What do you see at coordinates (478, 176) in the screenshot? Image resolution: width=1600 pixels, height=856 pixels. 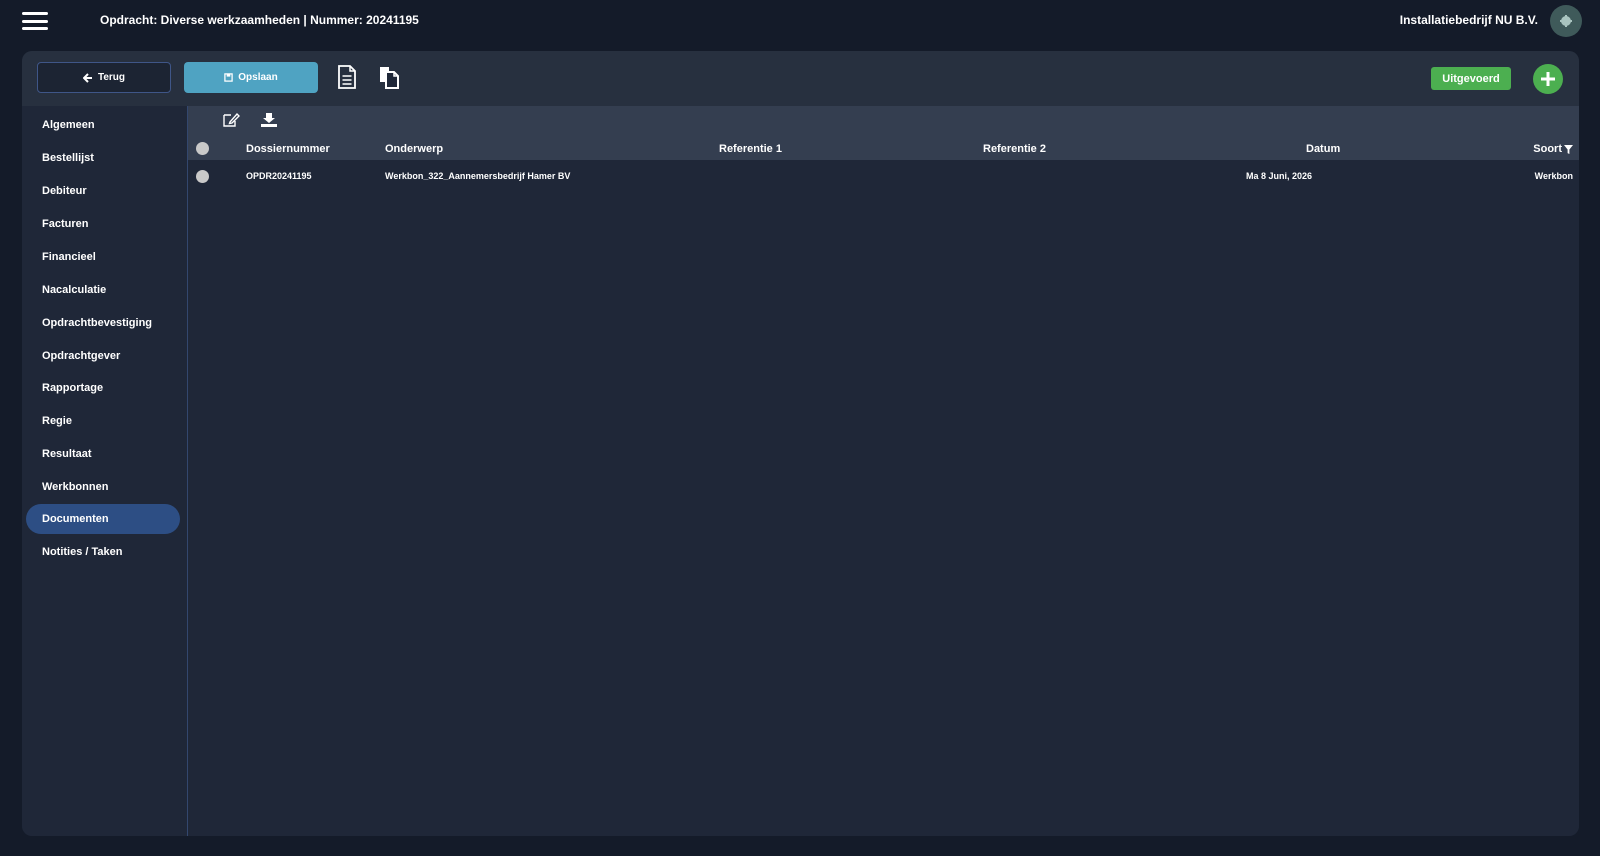 I see `cell-onderwerp: Werkbon_322_Aannemersbedrijf Hamer BV` at bounding box center [478, 176].